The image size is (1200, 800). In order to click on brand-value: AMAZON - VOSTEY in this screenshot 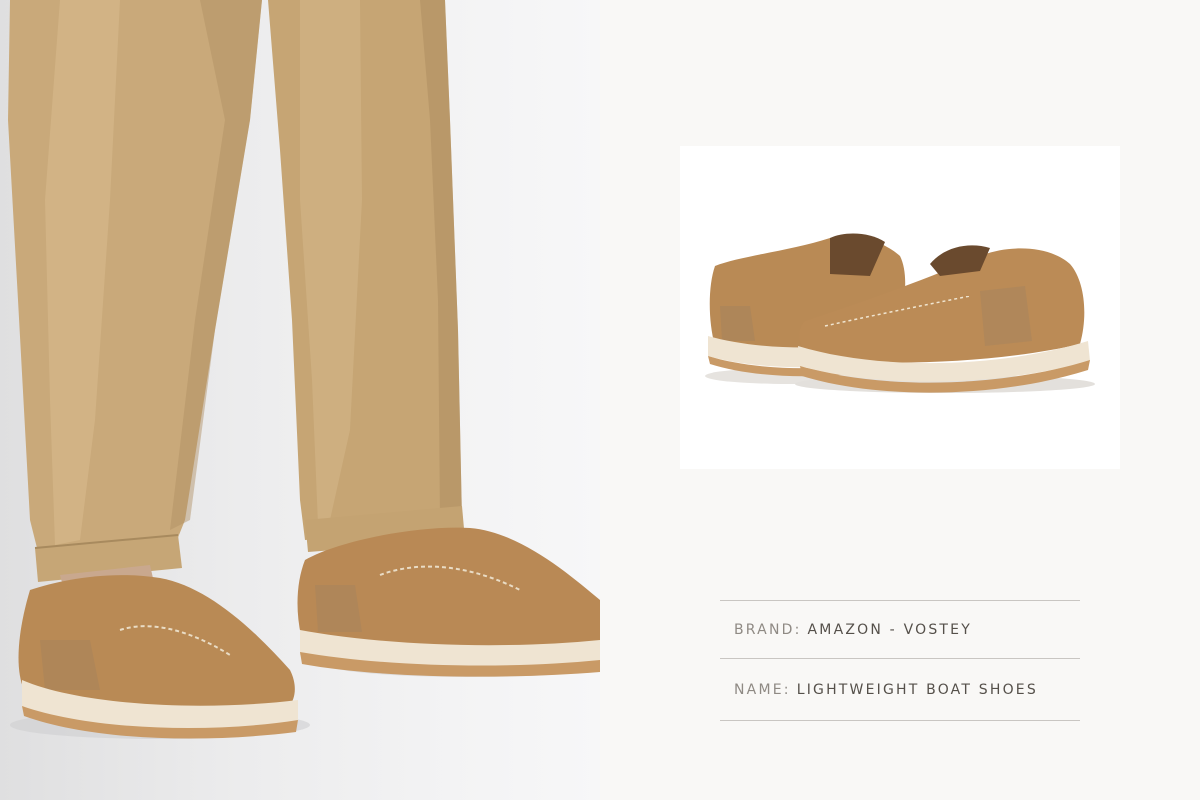, I will do `click(889, 629)`.